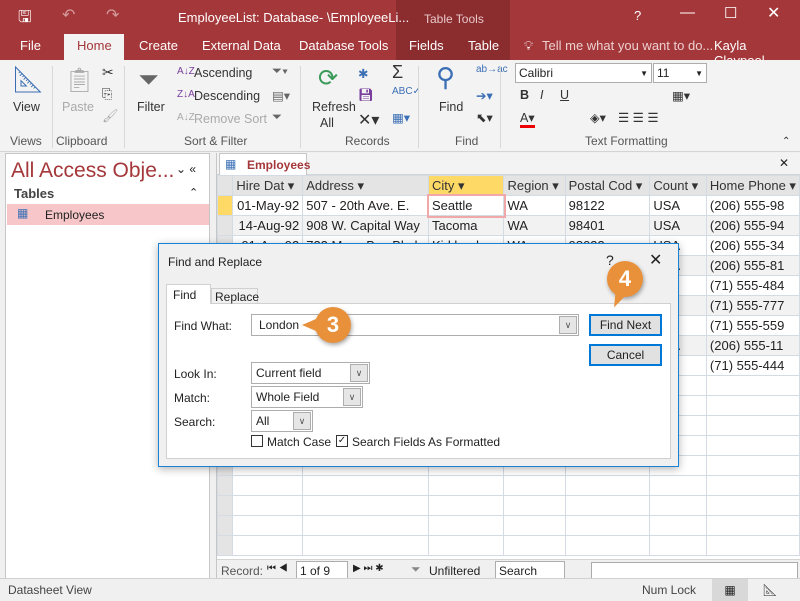  What do you see at coordinates (694, 570) in the screenshot?
I see `horizontal-scrollbar` at bounding box center [694, 570].